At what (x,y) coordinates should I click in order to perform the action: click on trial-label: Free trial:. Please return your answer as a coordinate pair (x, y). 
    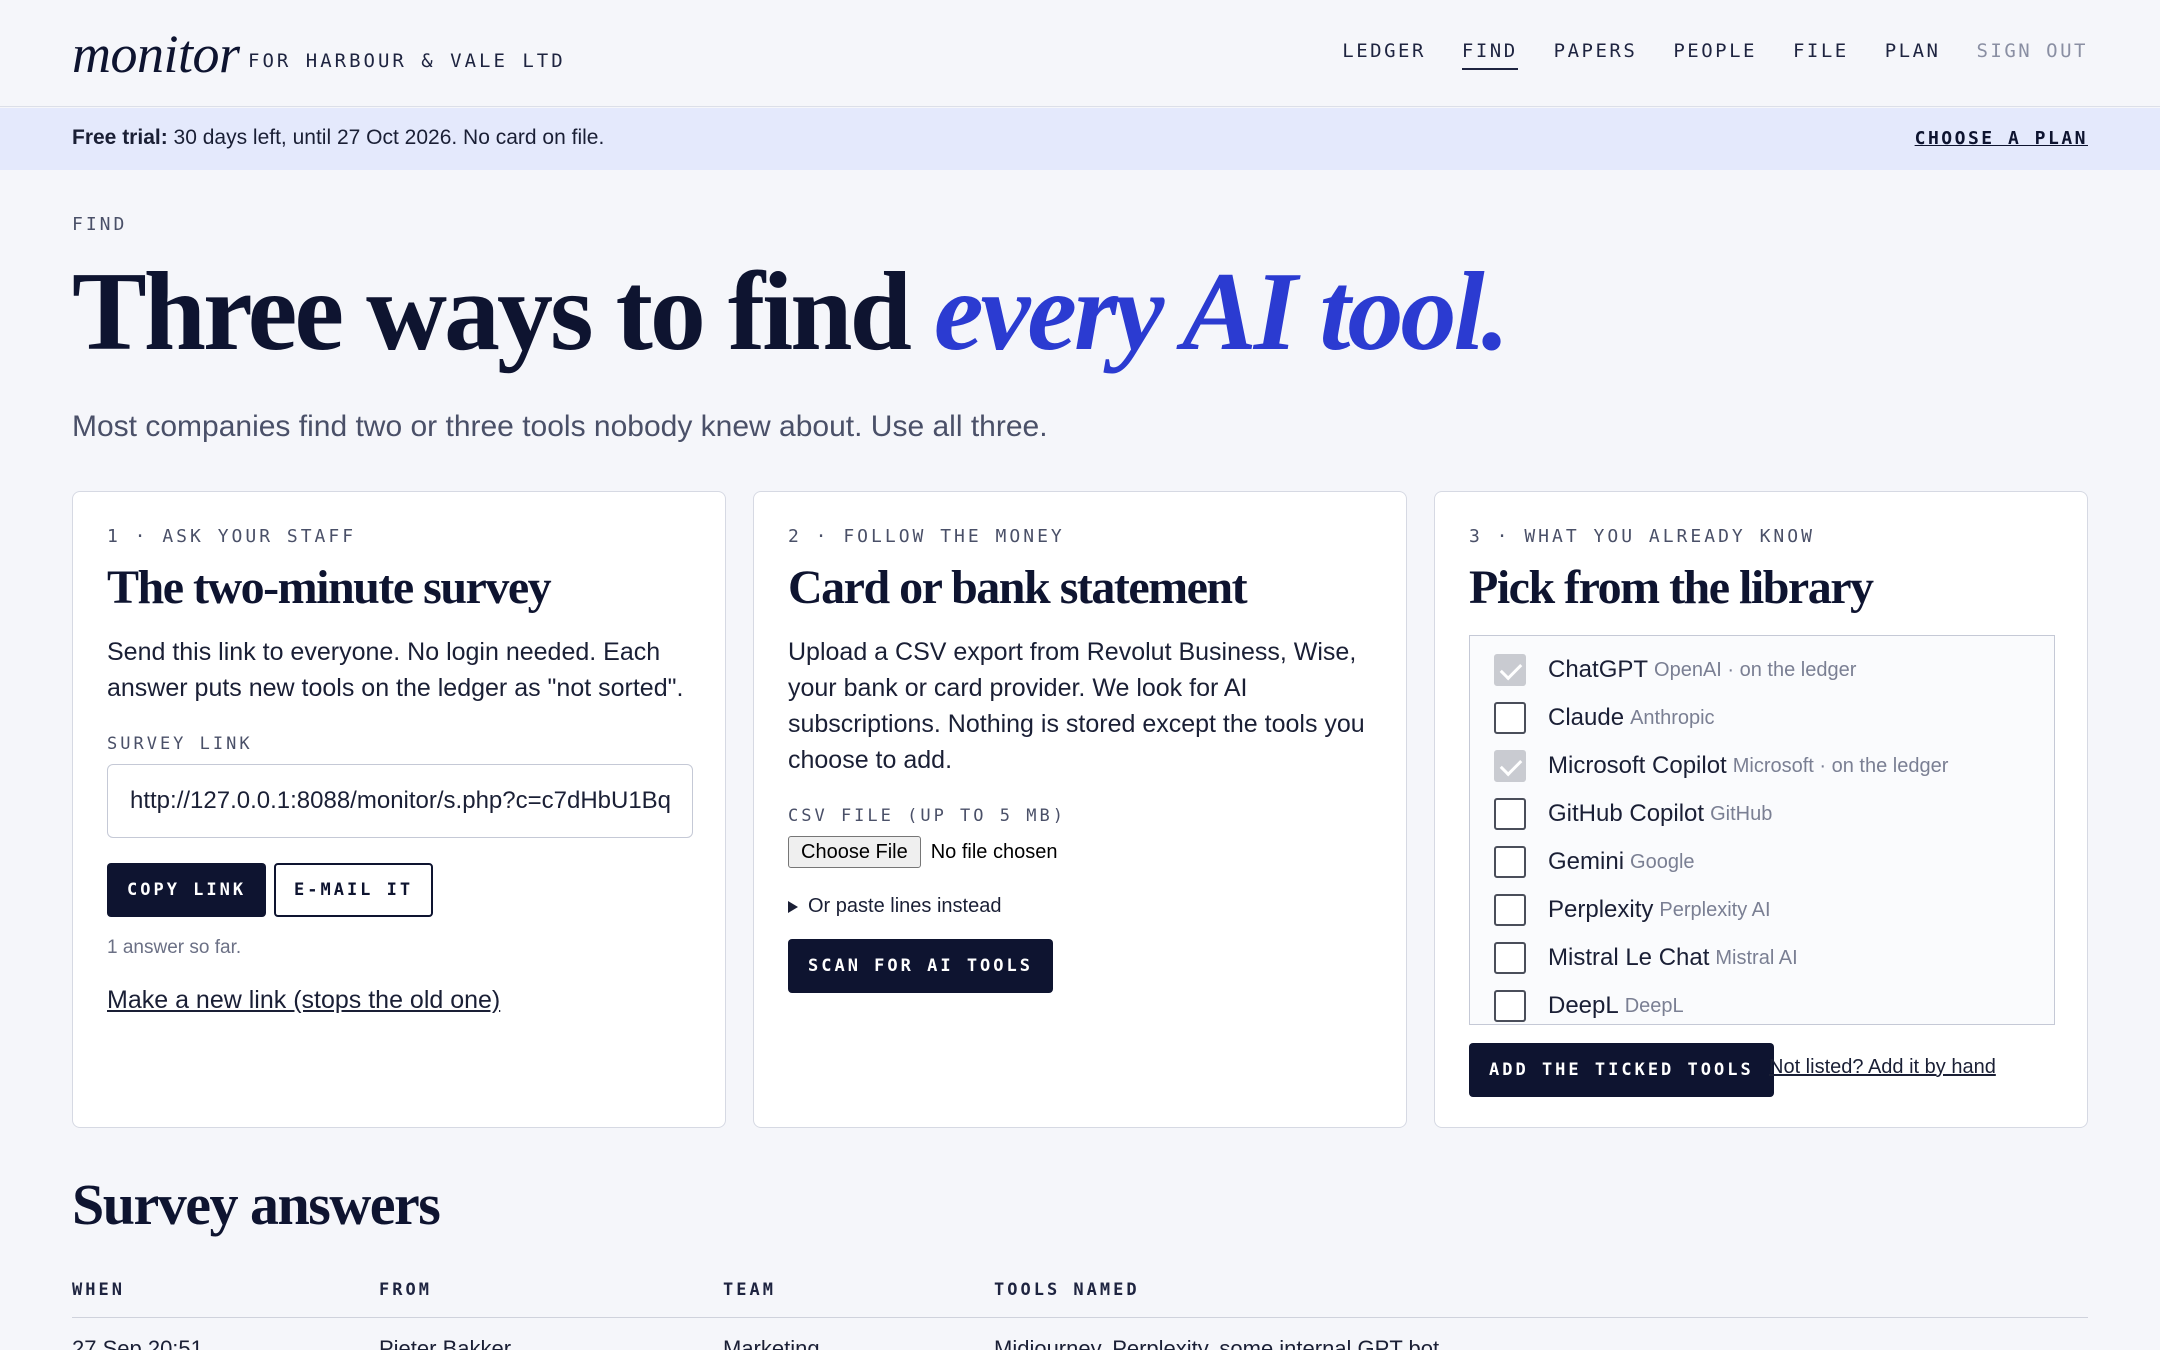
    Looking at the image, I should click on (120, 137).